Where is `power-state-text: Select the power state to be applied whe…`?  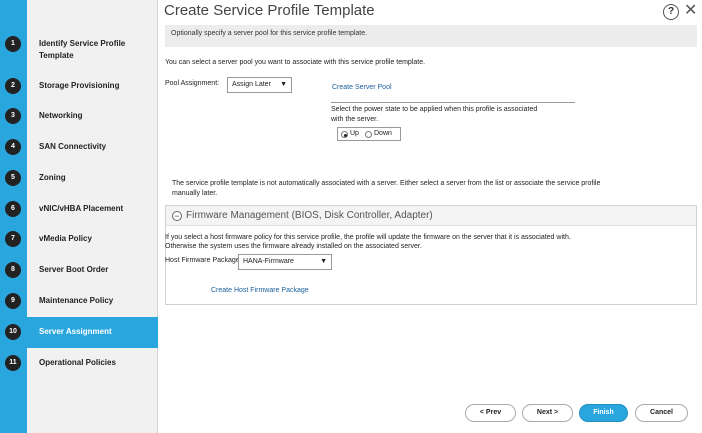
power-state-text: Select the power state to be applied whe… is located at coordinates (434, 109).